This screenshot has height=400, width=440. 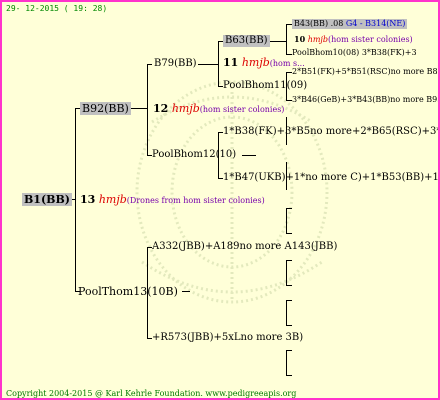 What do you see at coordinates (128, 291) in the screenshot?
I see `drone-pool-thom13: PoolThom13(10B)` at bounding box center [128, 291].